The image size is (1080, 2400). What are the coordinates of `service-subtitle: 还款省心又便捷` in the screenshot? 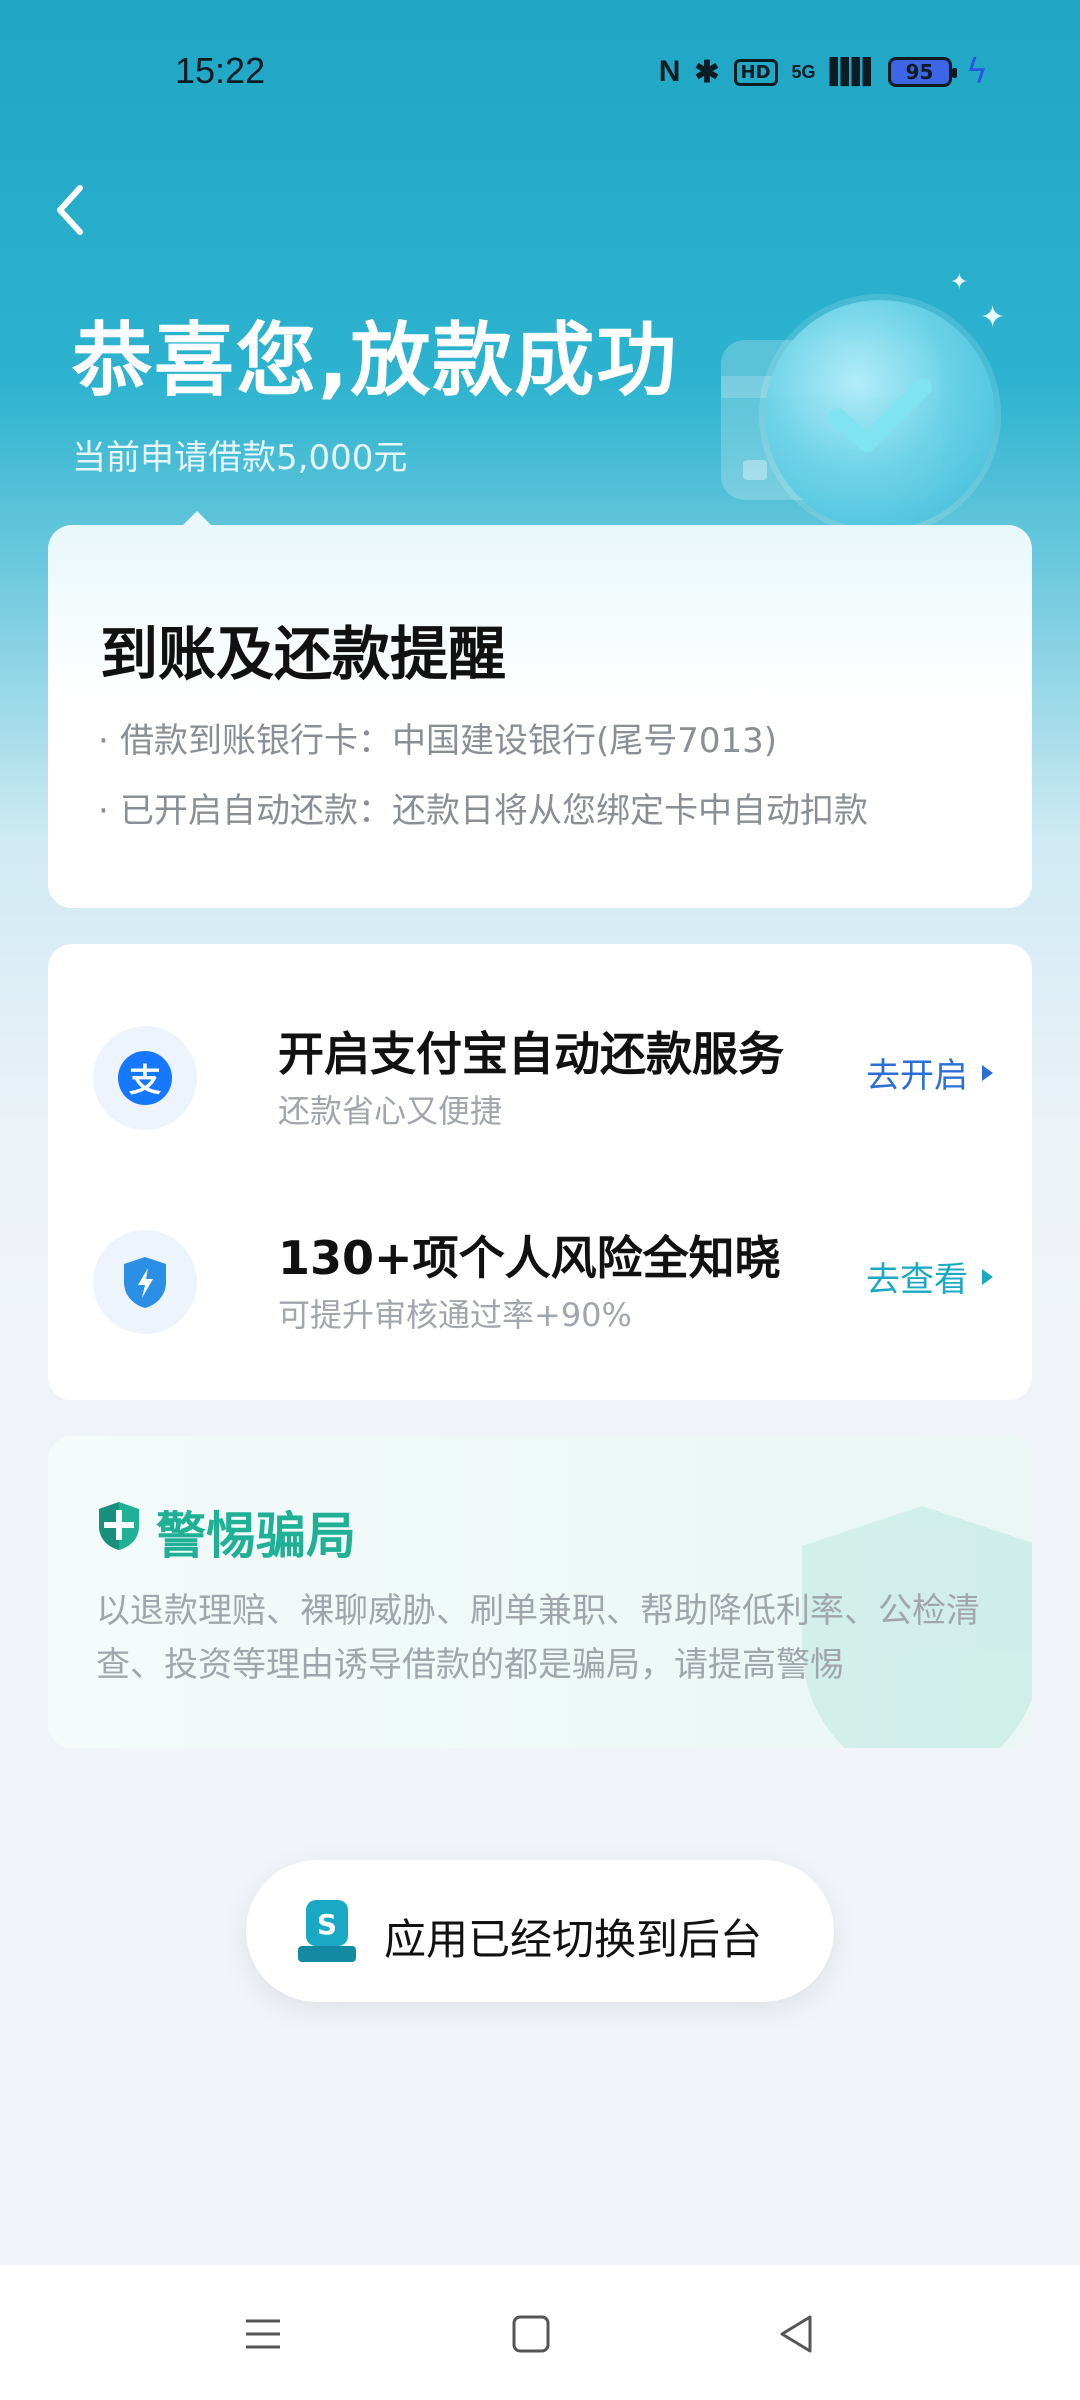 It's located at (390, 1111).